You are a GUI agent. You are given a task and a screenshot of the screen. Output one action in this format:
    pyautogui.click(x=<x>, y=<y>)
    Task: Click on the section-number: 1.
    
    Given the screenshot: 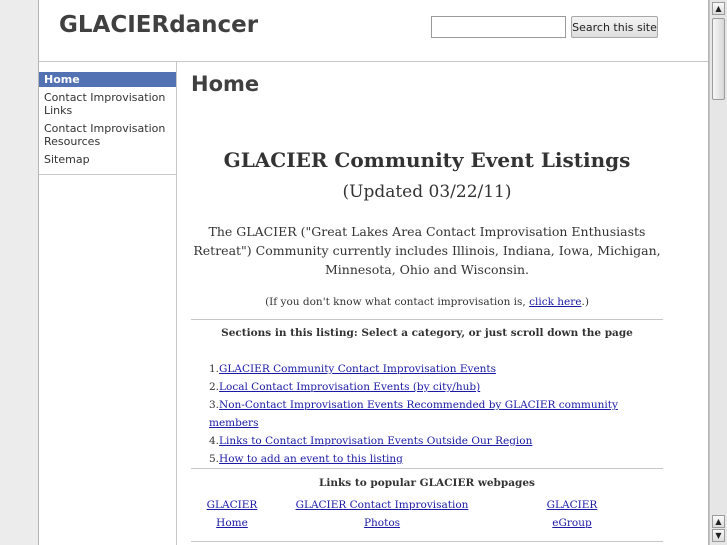 What is the action you would take?
    pyautogui.click(x=214, y=369)
    